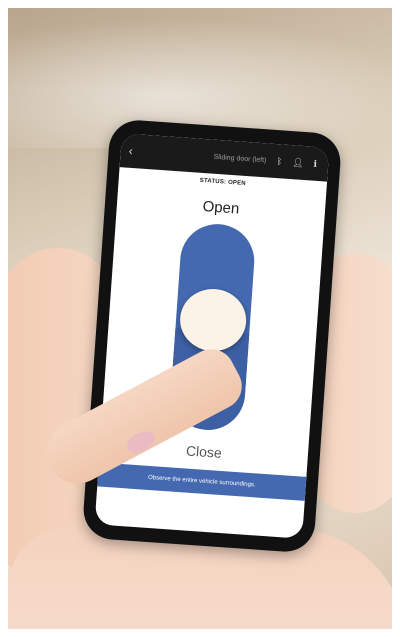  I want to click on safety-notice-banner: Observe the entire vehicle surroundings., so click(202, 481).